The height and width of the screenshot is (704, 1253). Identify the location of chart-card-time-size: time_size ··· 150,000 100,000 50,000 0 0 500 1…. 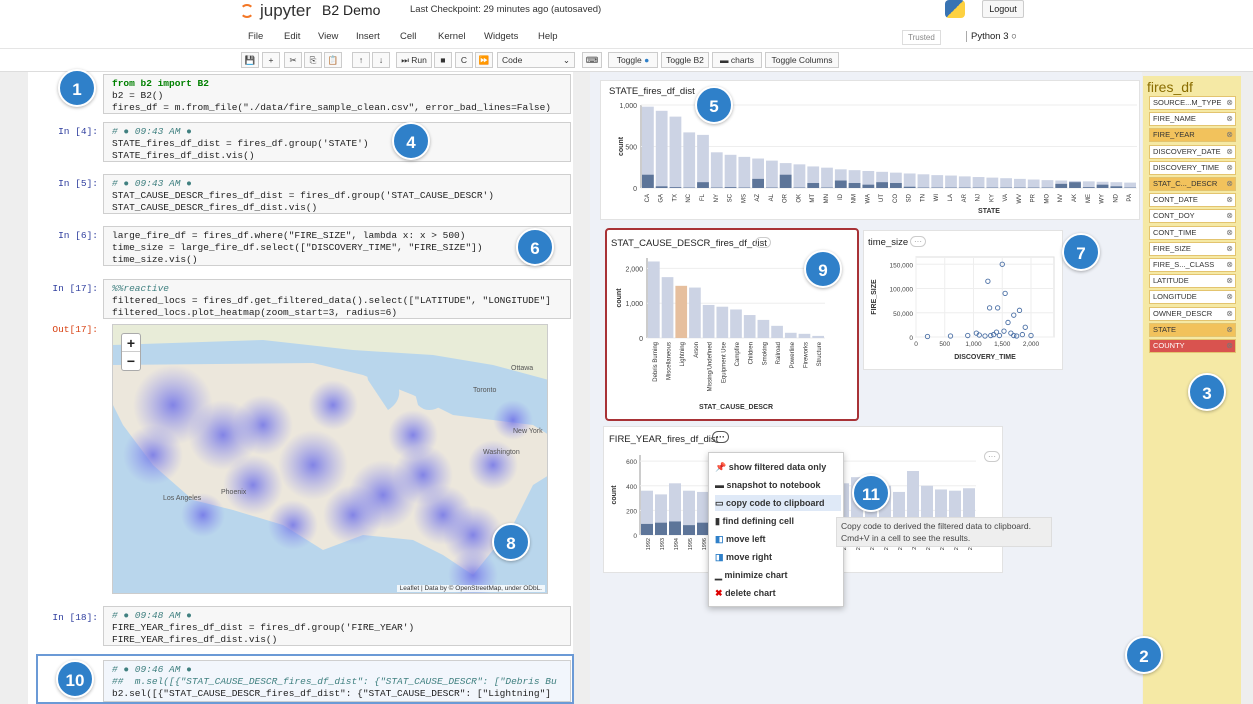
(963, 300).